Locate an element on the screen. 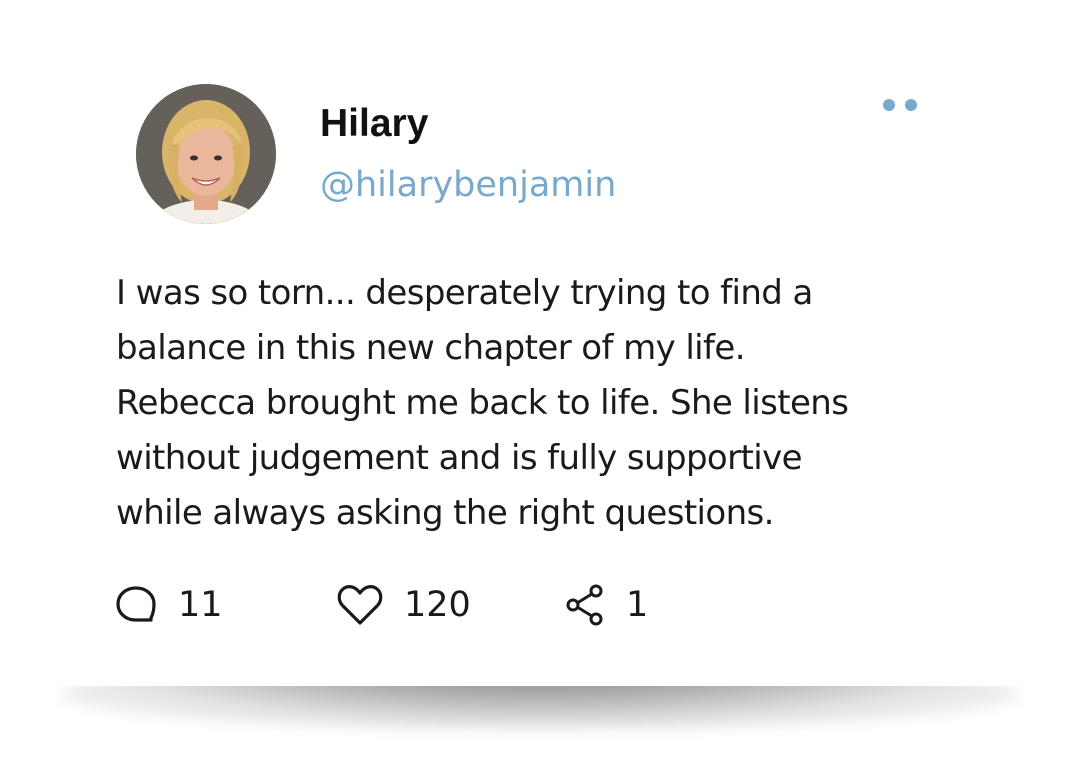 This screenshot has height=758, width=1080. comment-button: 11 is located at coordinates (168, 605).